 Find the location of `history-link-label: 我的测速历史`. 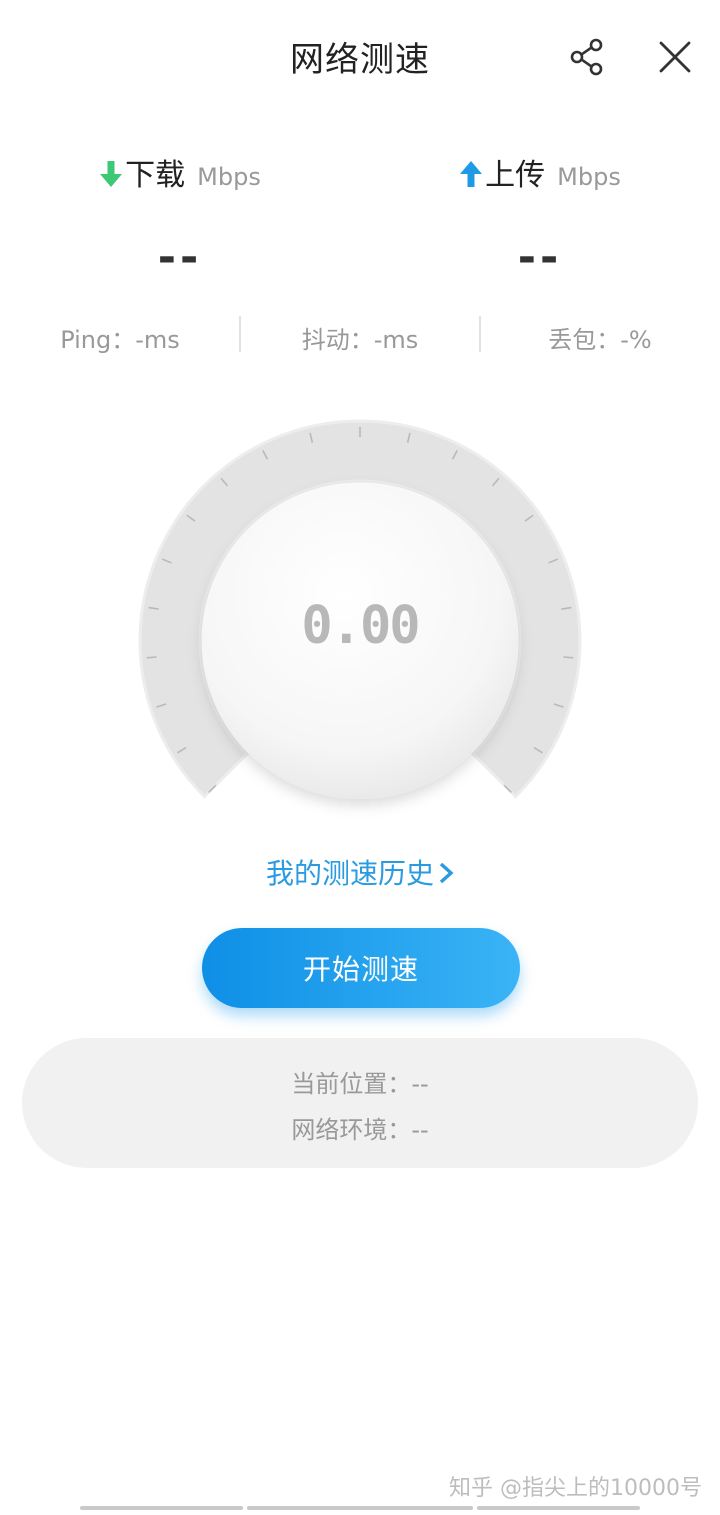

history-link-label: 我的测速历史 is located at coordinates (349, 873).